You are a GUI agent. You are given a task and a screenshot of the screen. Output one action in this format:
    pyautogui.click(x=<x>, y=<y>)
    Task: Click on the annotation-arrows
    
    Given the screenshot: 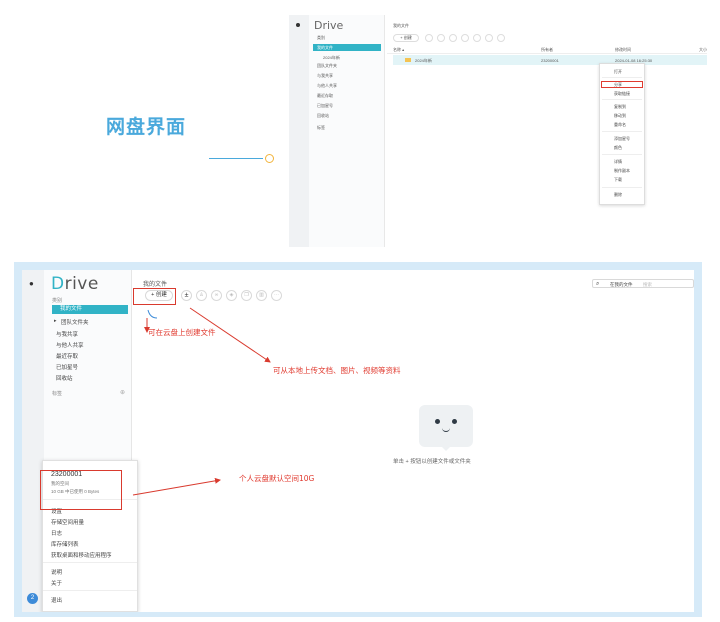 What is the action you would take?
    pyautogui.click(x=201, y=401)
    